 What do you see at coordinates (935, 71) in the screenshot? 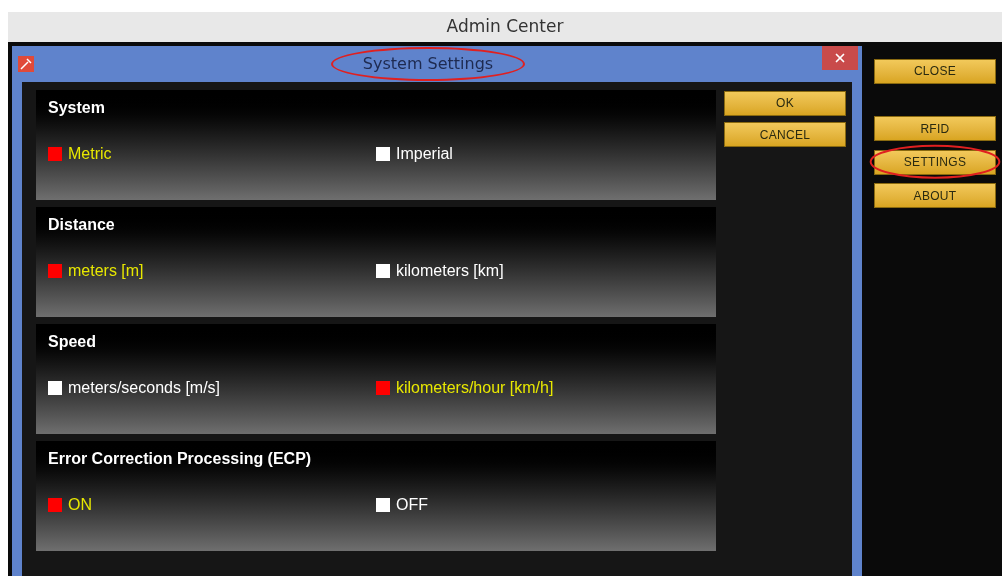
I see `action-button: CLOSE` at bounding box center [935, 71].